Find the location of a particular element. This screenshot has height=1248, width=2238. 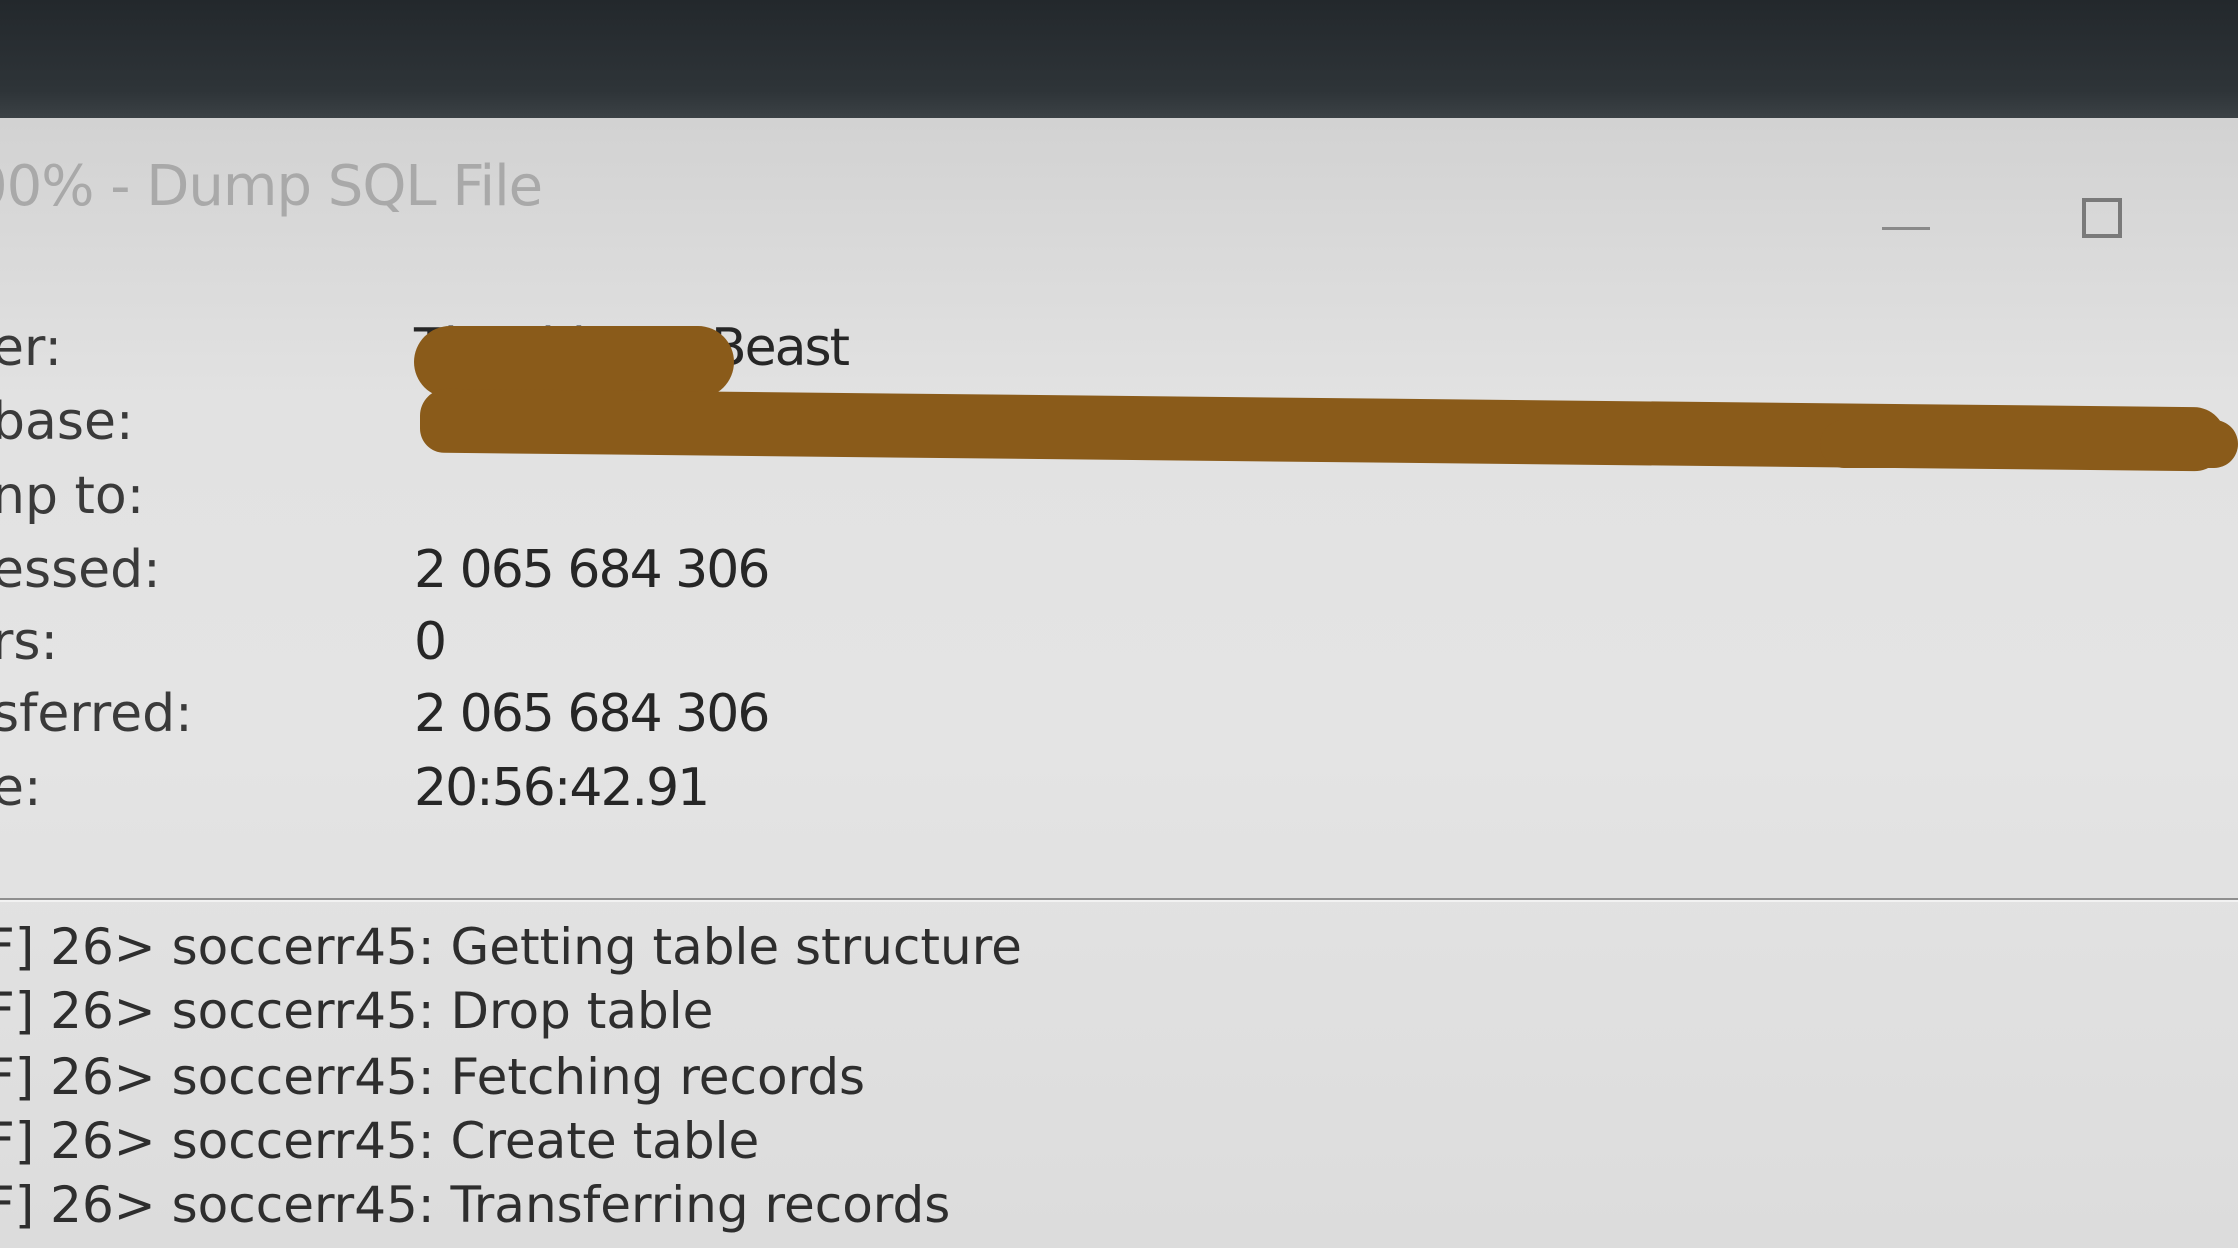

info-row-errors: rs: 0 is located at coordinates (1119, 648).